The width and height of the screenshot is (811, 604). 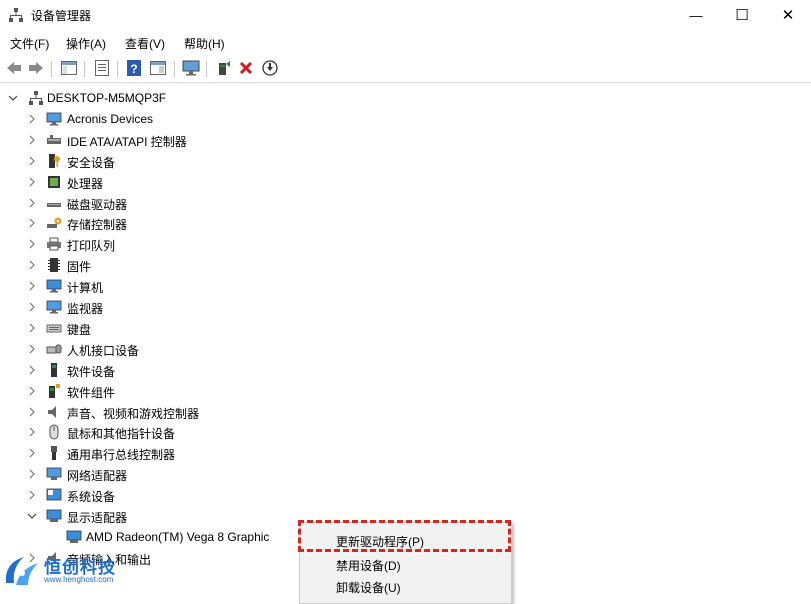 I want to click on help-button: ?, so click(x=134, y=69).